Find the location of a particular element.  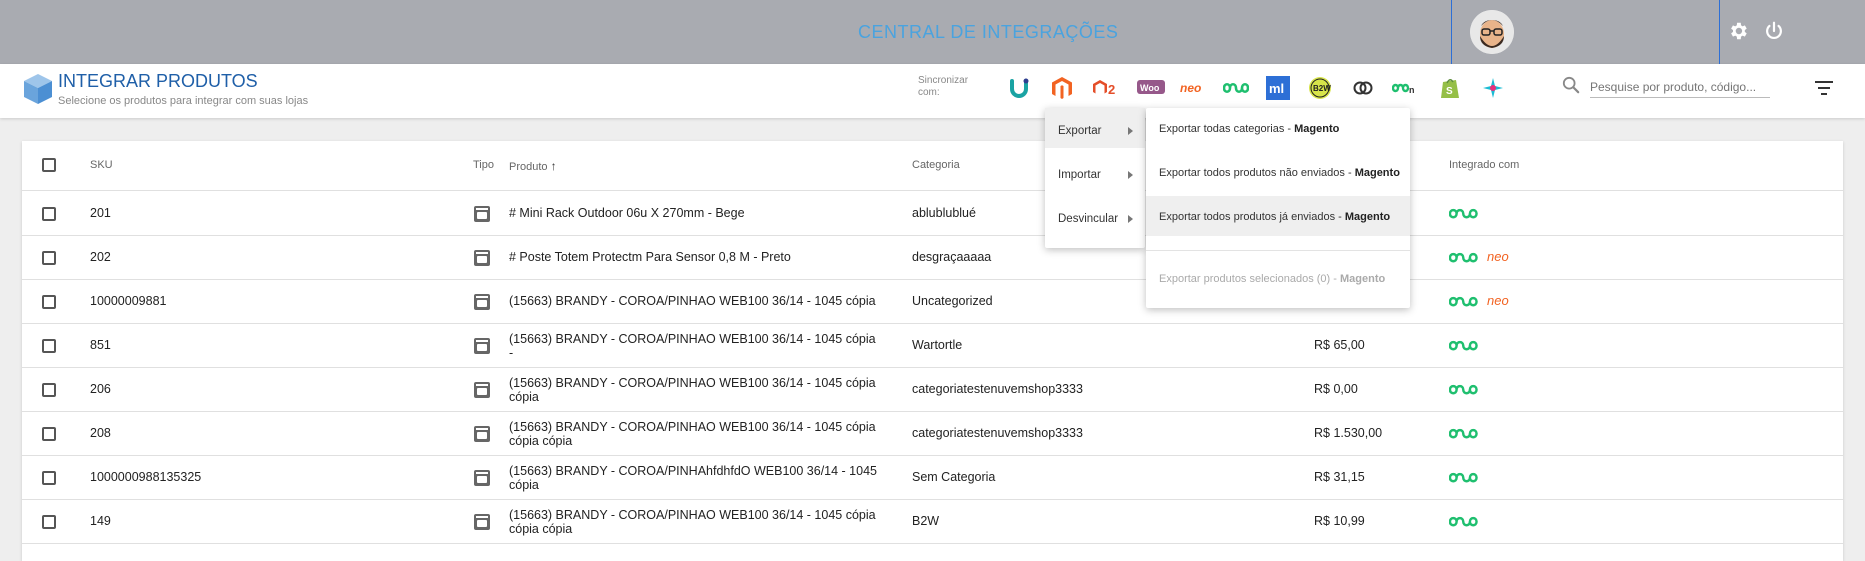

menu-divider is located at coordinates (1278, 250).